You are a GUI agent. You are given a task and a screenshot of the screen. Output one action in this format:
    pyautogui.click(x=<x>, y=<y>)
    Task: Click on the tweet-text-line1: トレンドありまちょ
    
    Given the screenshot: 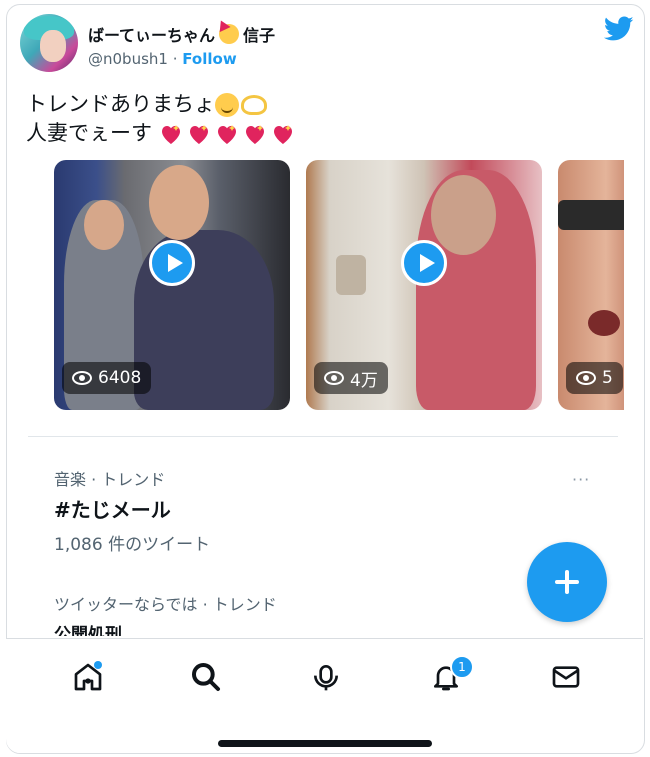 What is the action you would take?
    pyautogui.click(x=162, y=104)
    